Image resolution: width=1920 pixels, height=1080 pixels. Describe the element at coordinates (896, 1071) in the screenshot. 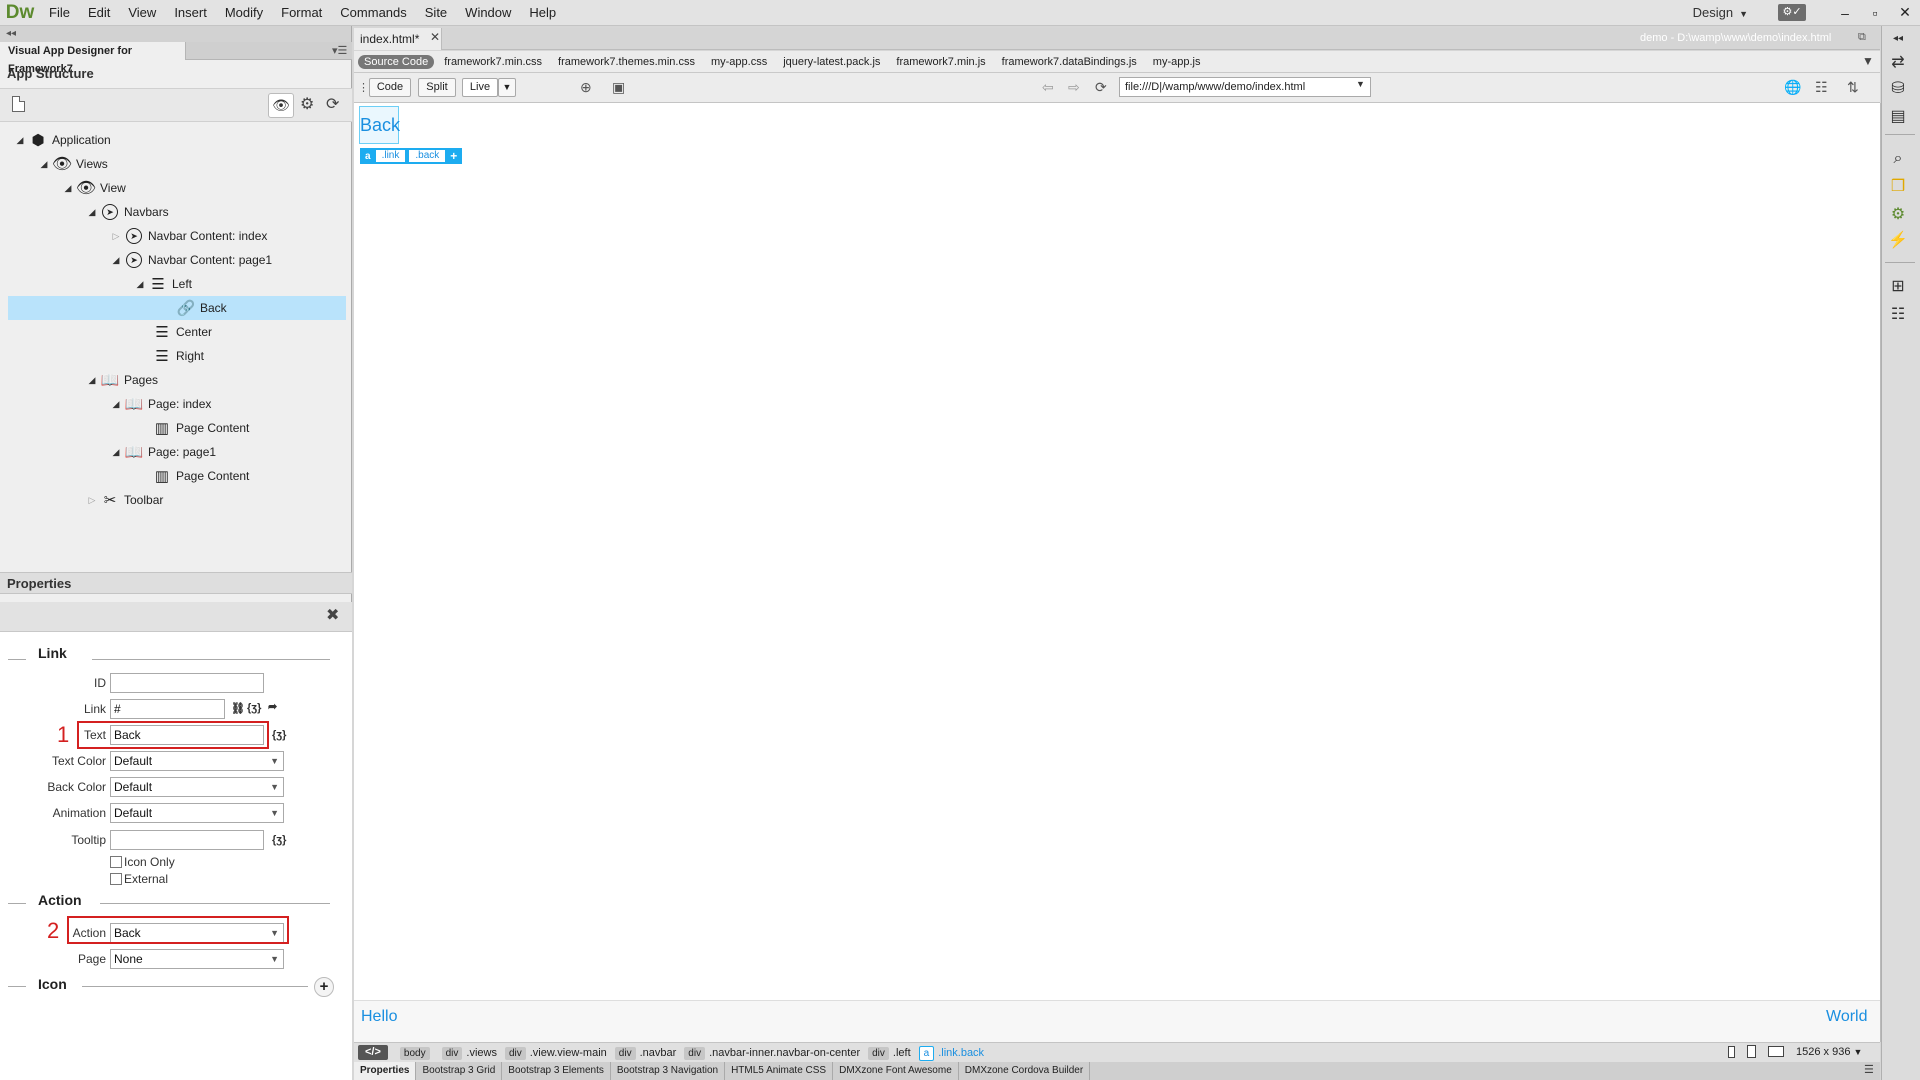

I see `tab-font-awesome: DMXzone Font Awesome` at that location.